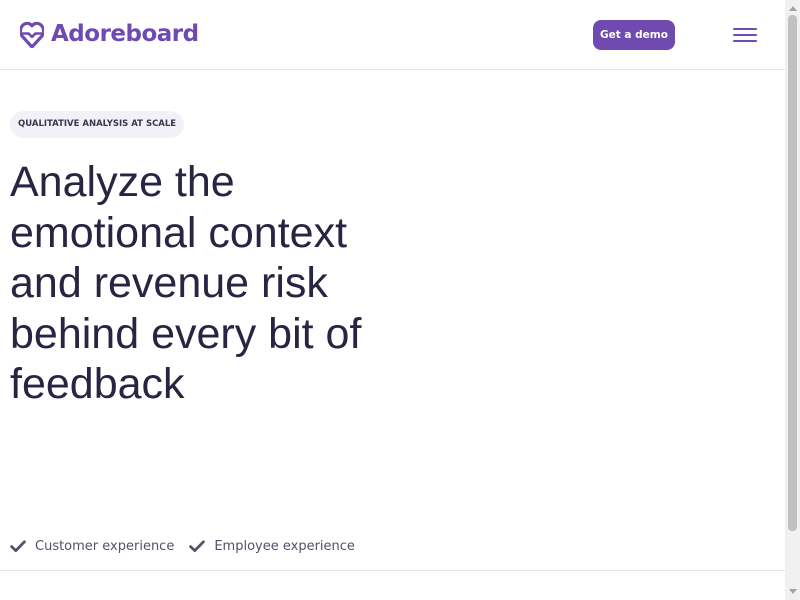 Image resolution: width=800 pixels, height=600 pixels. Describe the element at coordinates (392, 35) in the screenshot. I see `site-header: Adoreboard Get a demo` at that location.